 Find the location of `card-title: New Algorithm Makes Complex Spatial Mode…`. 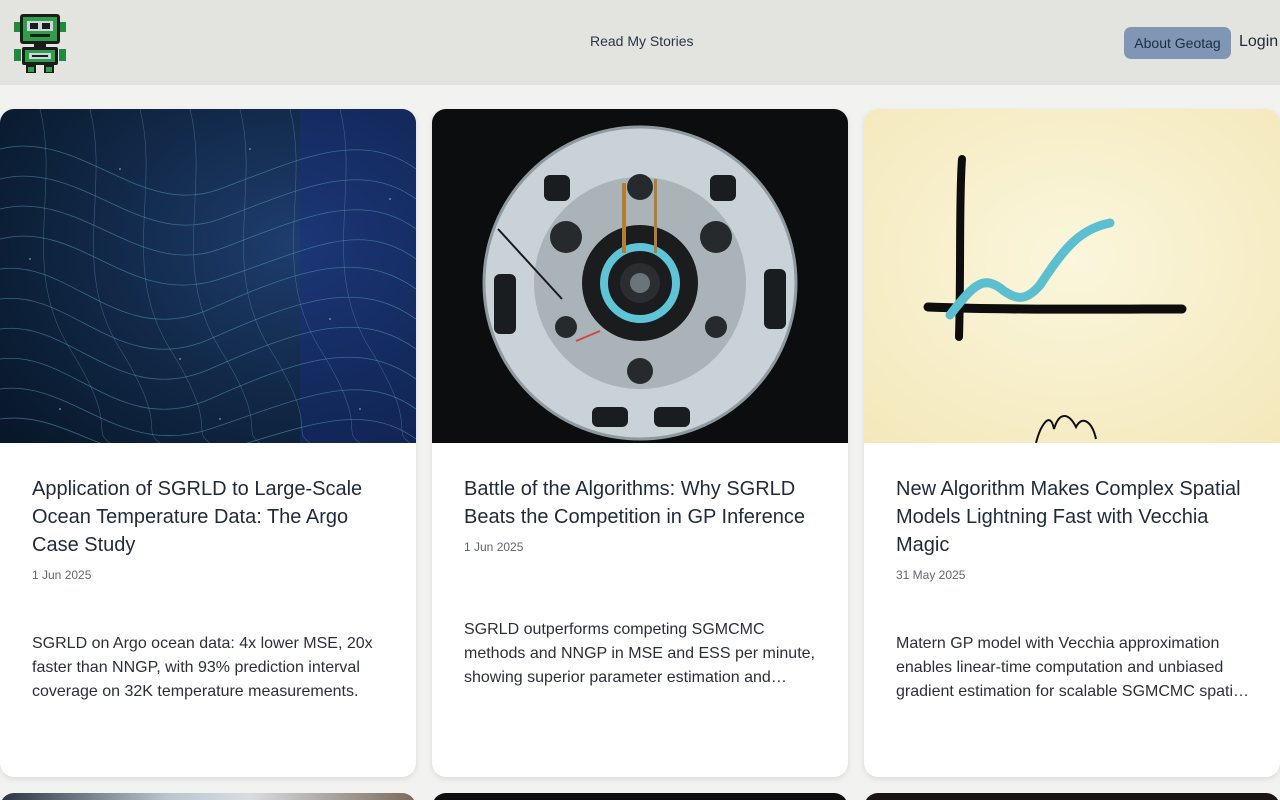

card-title: New Algorithm Makes Complex Spatial Mode… is located at coordinates (1068, 517).